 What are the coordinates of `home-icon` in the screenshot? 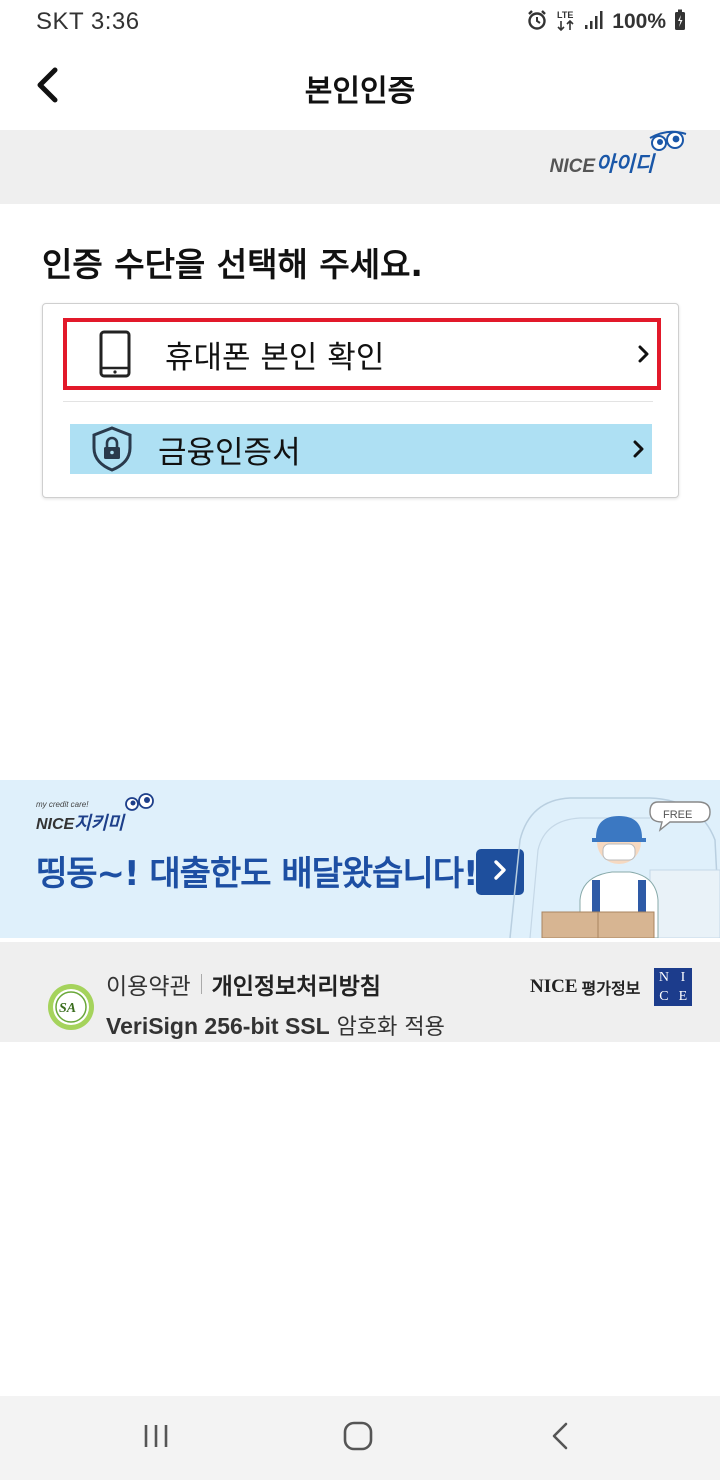 It's located at (358, 1438).